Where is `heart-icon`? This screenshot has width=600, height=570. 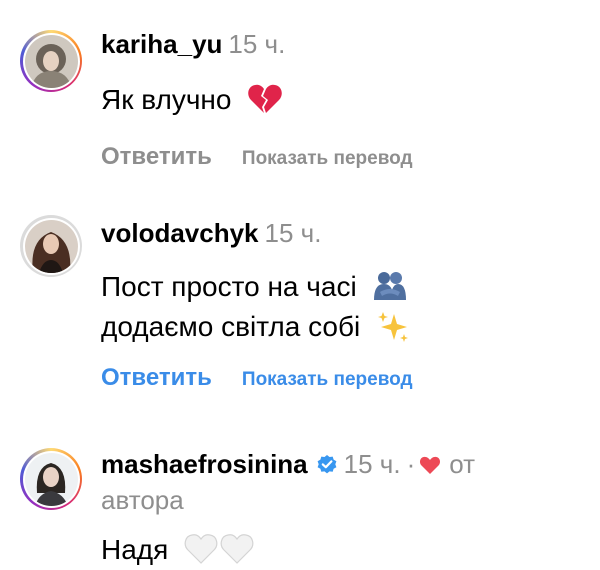
heart-icon is located at coordinates (430, 465).